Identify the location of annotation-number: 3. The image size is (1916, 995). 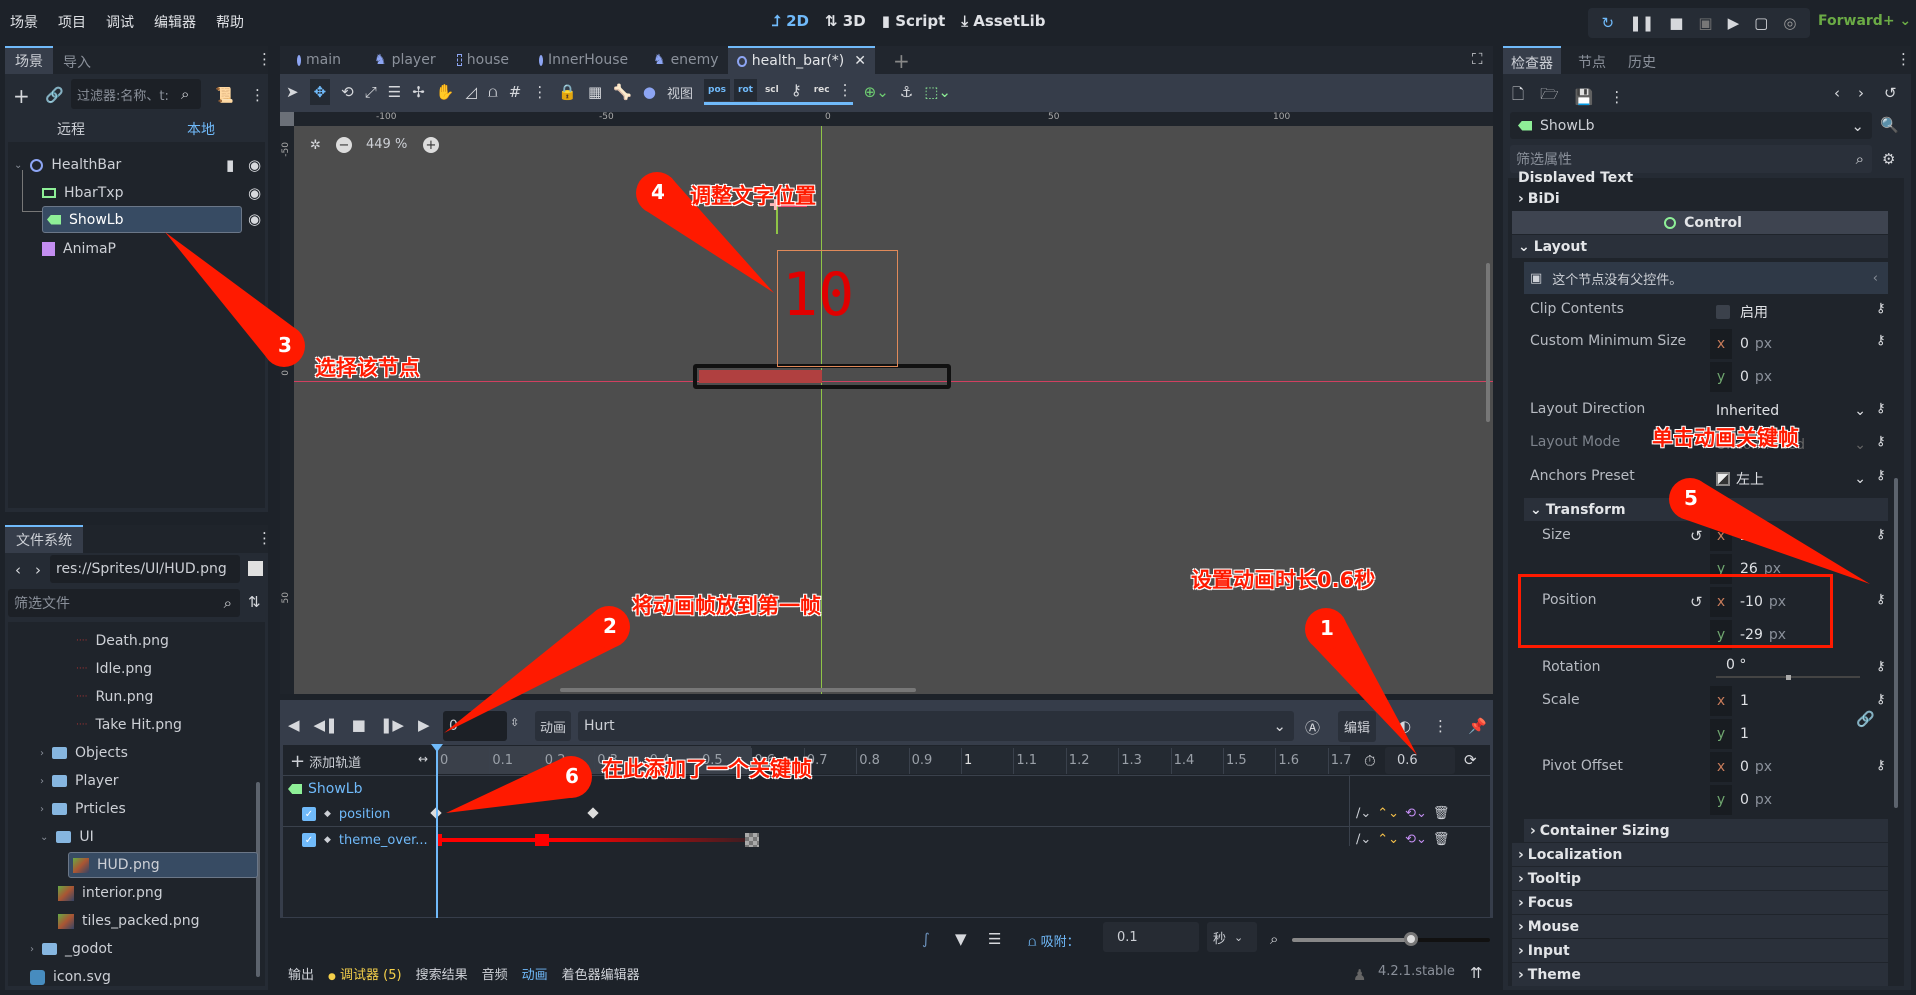
(285, 345).